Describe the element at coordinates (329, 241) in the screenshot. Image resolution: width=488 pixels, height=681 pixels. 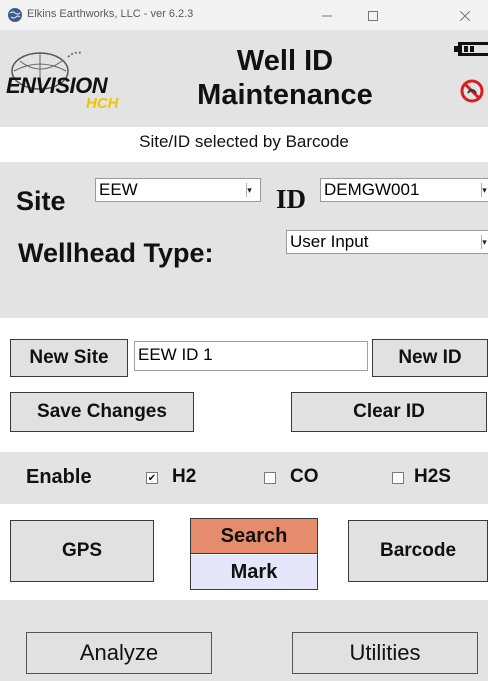
I see `wellhead-type-value: User Input` at that location.